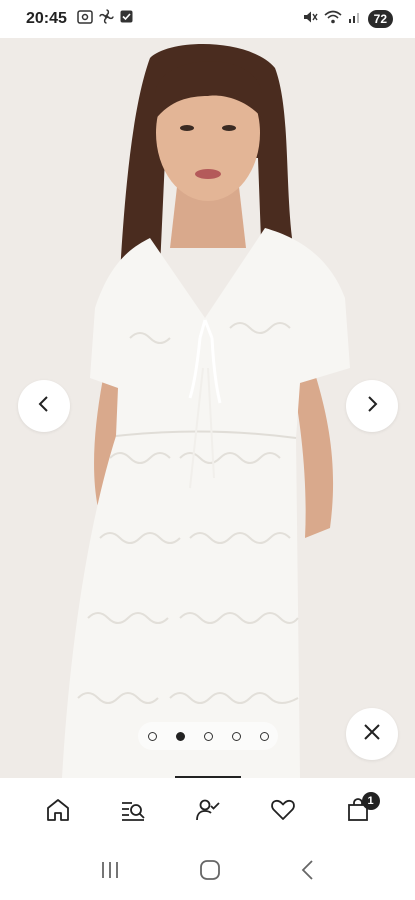  I want to click on heart-icon, so click(283, 812).